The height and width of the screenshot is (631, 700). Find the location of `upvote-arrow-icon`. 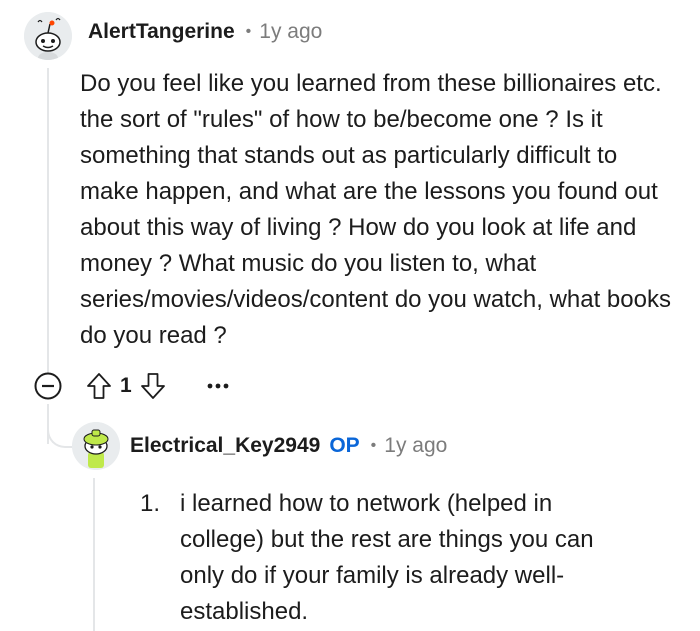

upvote-arrow-icon is located at coordinates (99, 386).